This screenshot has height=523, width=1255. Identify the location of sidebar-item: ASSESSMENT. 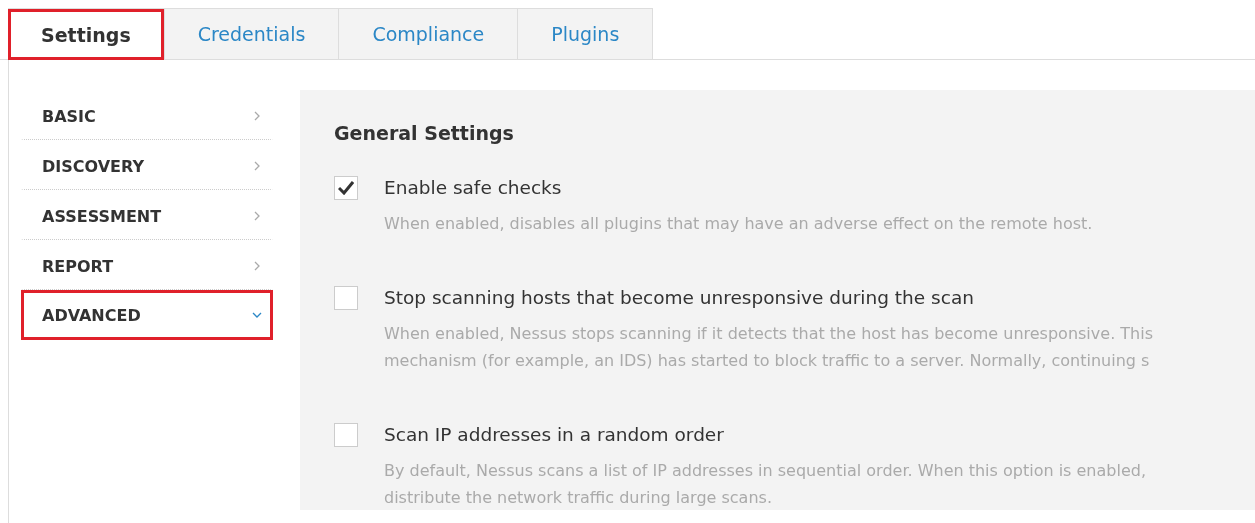
(147, 215).